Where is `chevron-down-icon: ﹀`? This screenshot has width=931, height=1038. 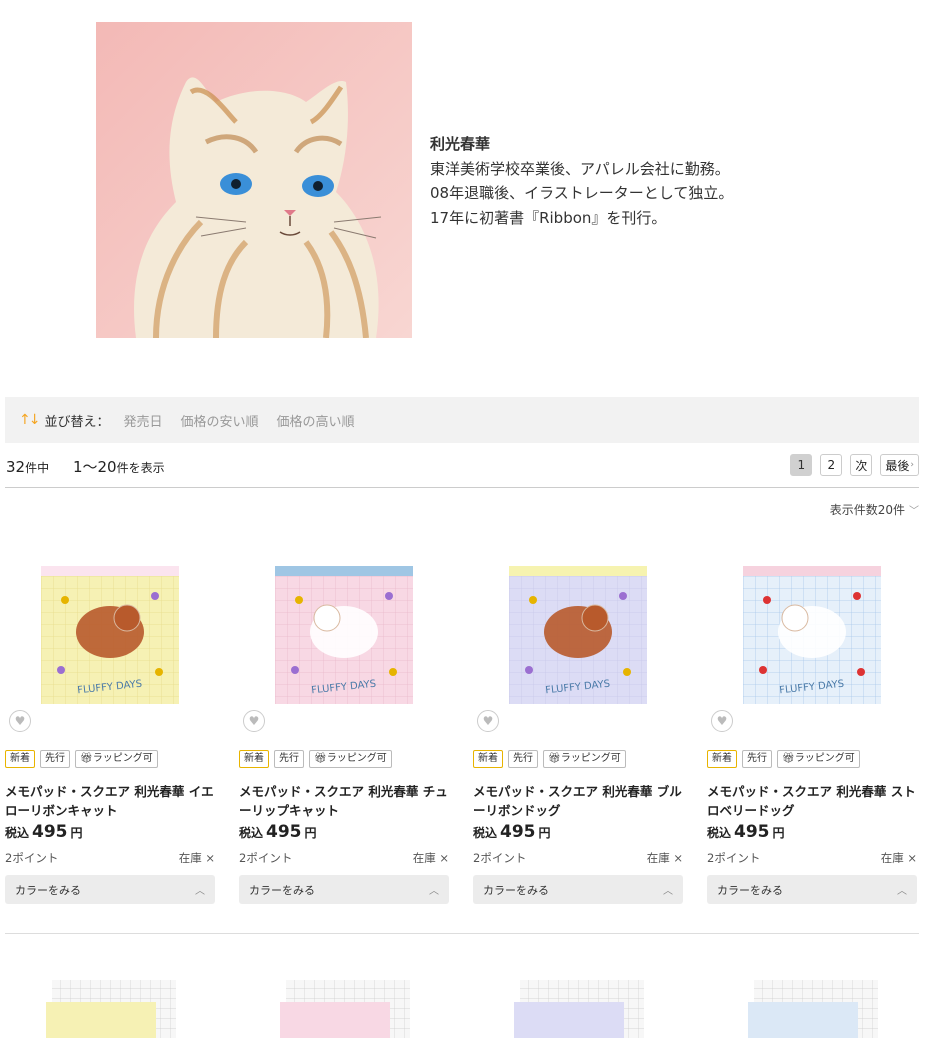
chevron-down-icon: ﹀ is located at coordinates (914, 511).